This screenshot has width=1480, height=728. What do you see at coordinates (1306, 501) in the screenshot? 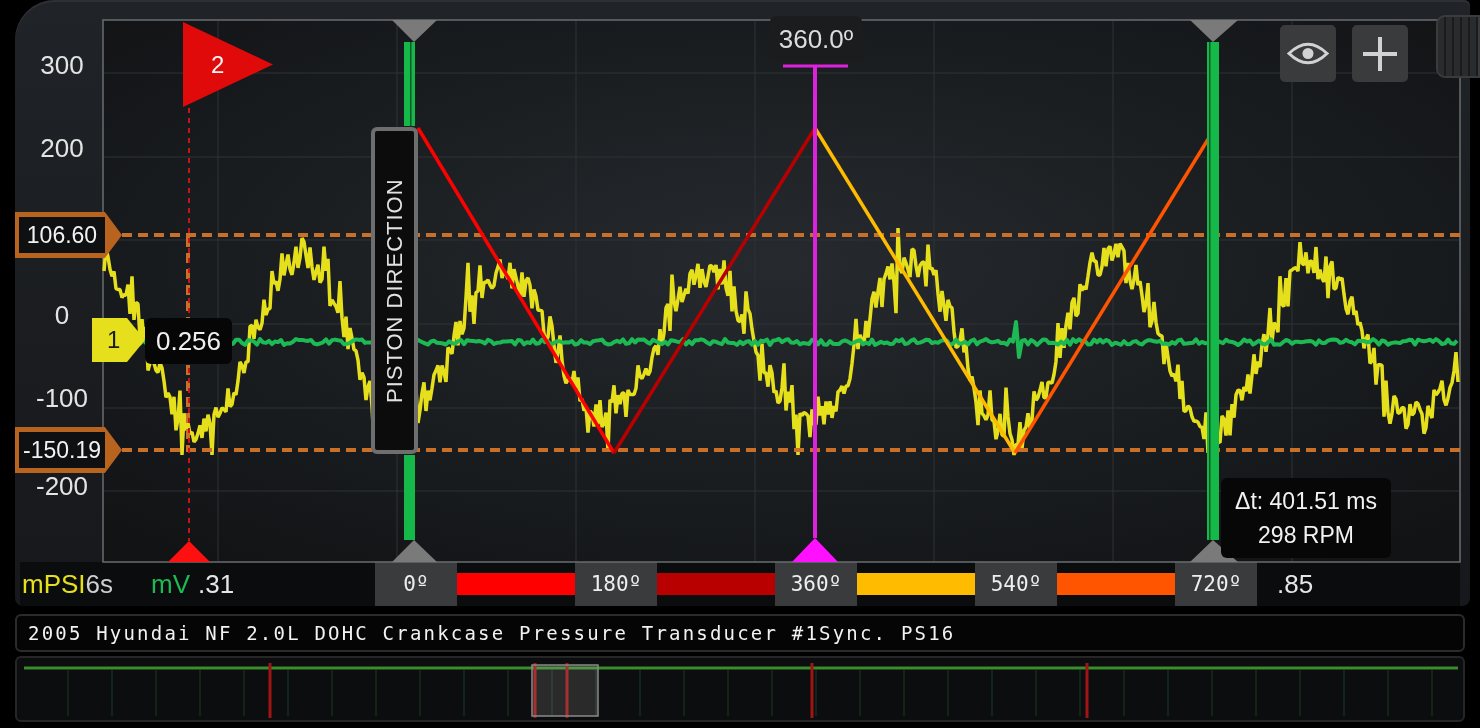
I see `readout-text: Δt: 401.51 ms` at bounding box center [1306, 501].